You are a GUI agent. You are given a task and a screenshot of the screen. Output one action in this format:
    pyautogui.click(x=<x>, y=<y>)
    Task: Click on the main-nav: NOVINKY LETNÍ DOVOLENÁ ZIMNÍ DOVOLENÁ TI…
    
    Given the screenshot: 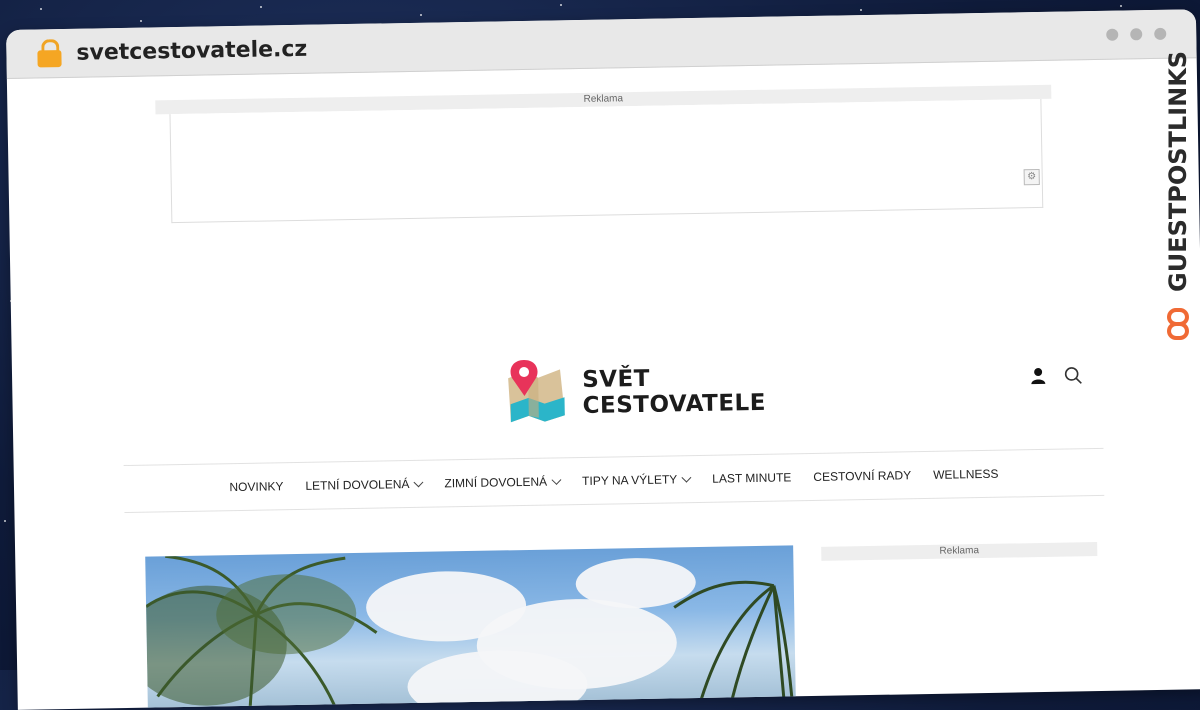 What is the action you would take?
    pyautogui.click(x=614, y=480)
    